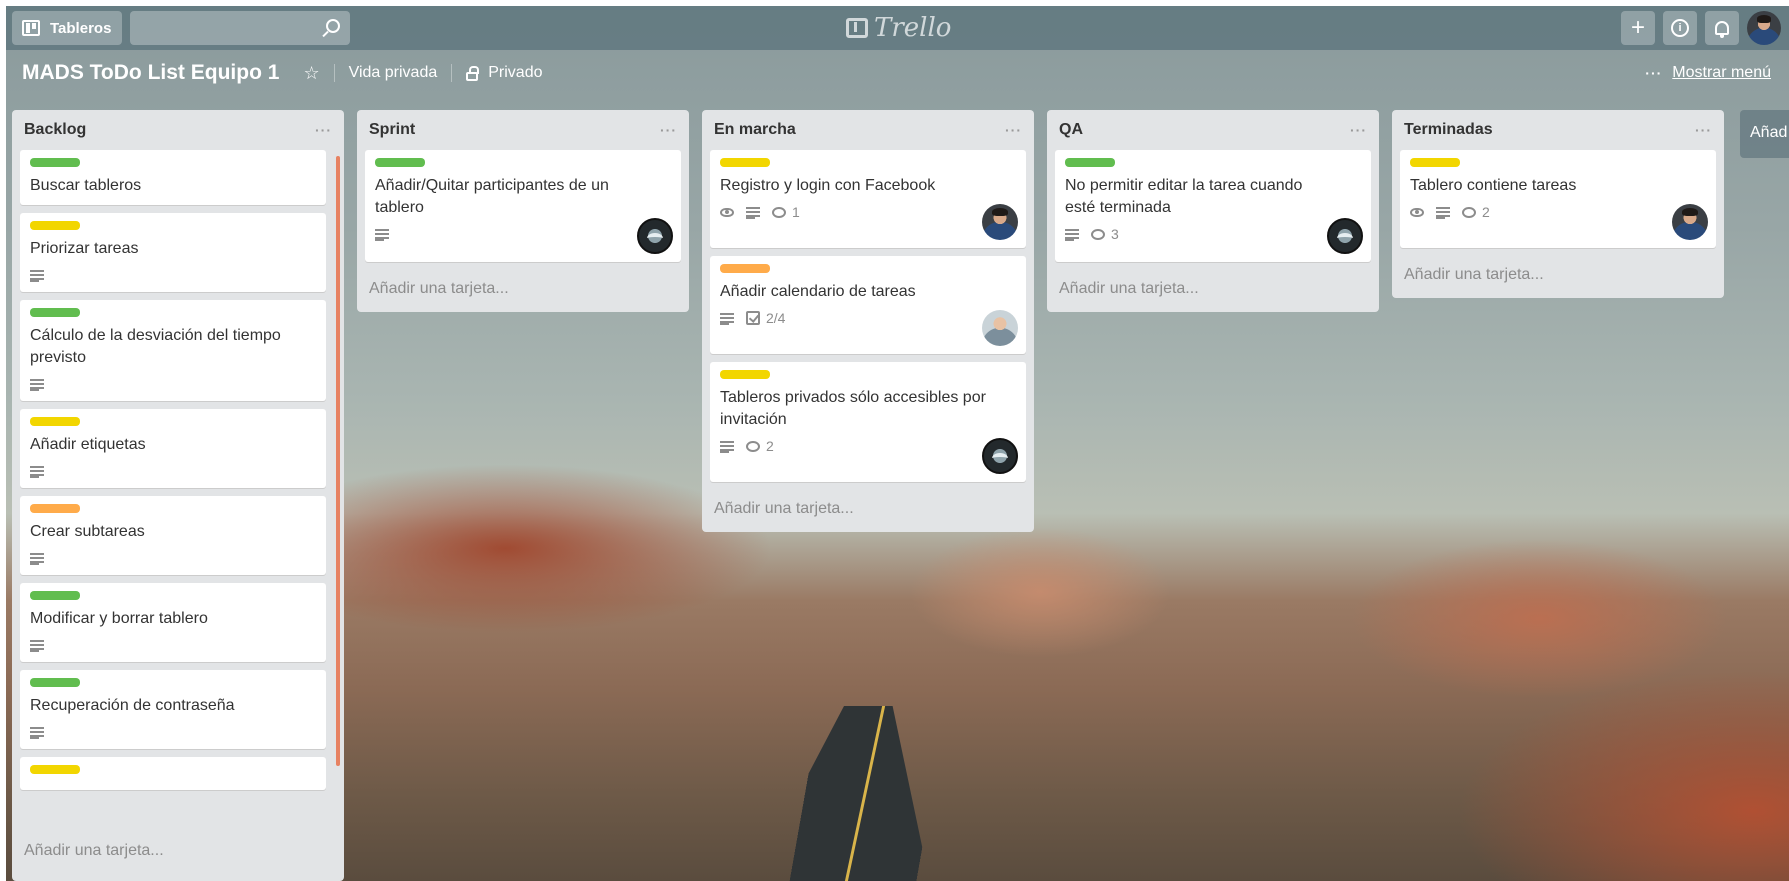 The height and width of the screenshot is (881, 1789). Describe the element at coordinates (1654, 73) in the screenshot. I see `more-icon: ···` at that location.